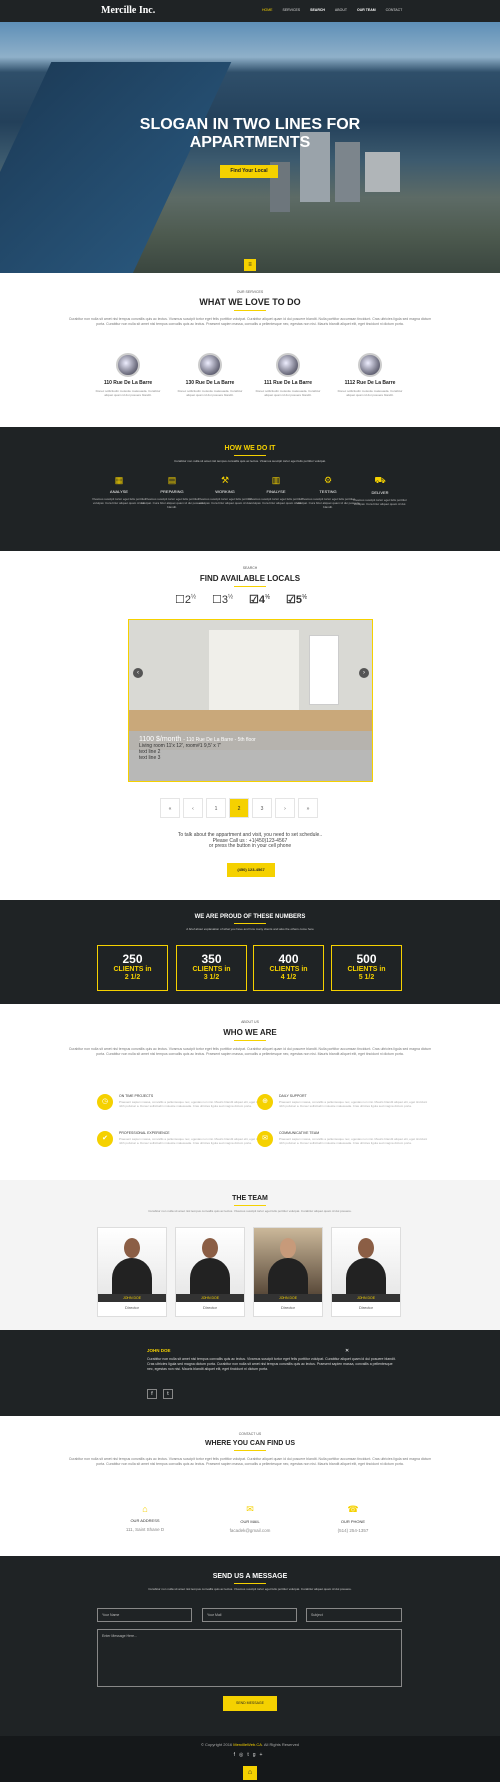  What do you see at coordinates (249, 1615) in the screenshot?
I see `mail-field: Your Mail` at bounding box center [249, 1615].